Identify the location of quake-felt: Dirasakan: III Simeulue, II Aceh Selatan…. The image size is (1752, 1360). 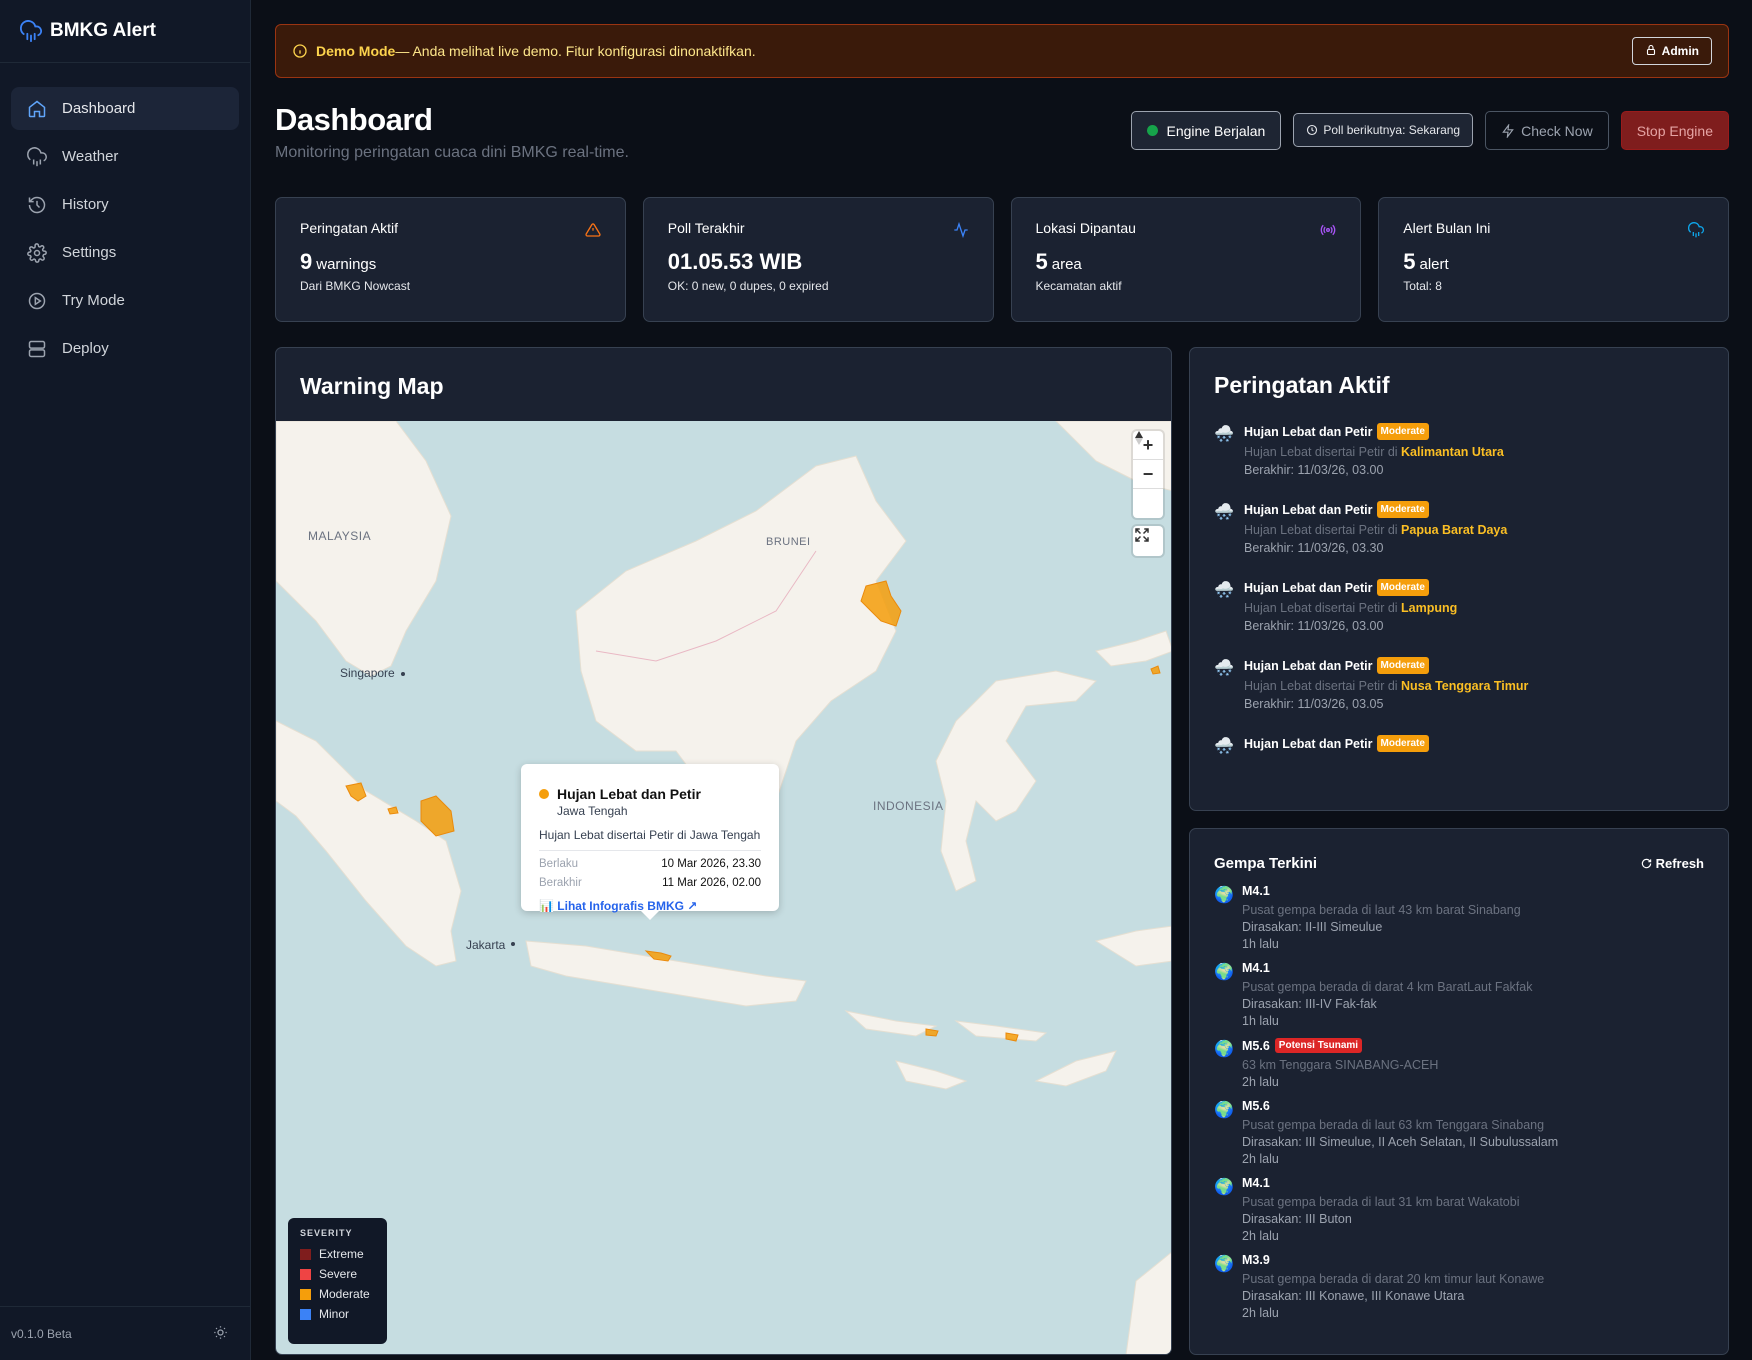
(1400, 1142).